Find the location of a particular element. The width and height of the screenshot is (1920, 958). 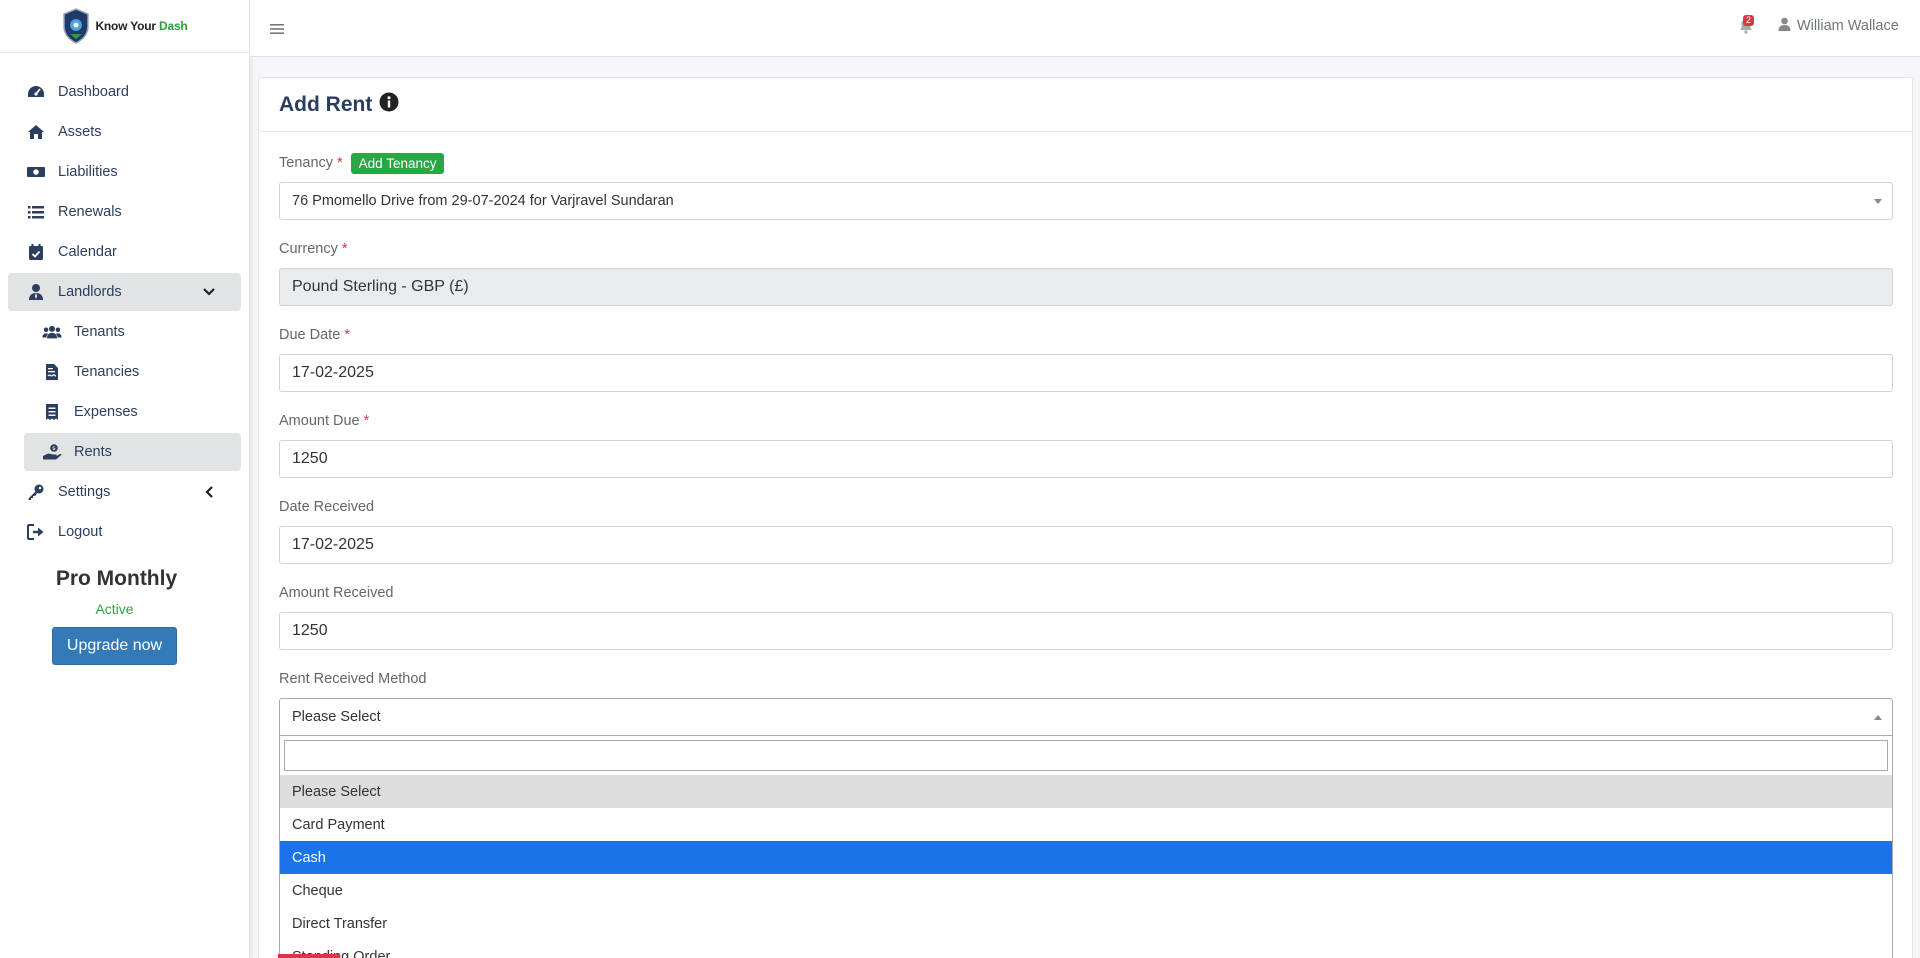

house-icon is located at coordinates (36, 132).